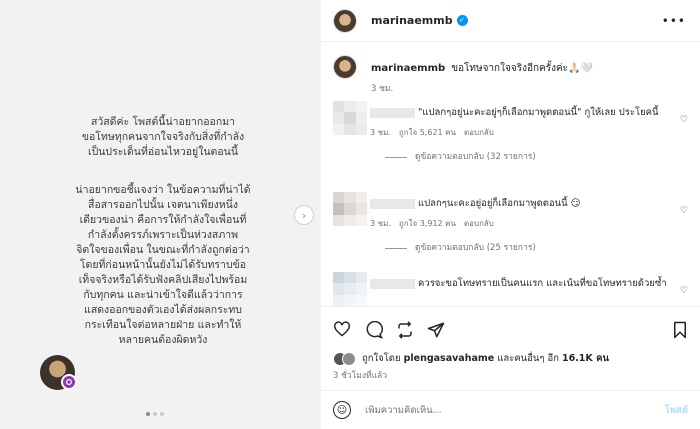  I want to click on verified-badge-icon: ✓, so click(462, 20).